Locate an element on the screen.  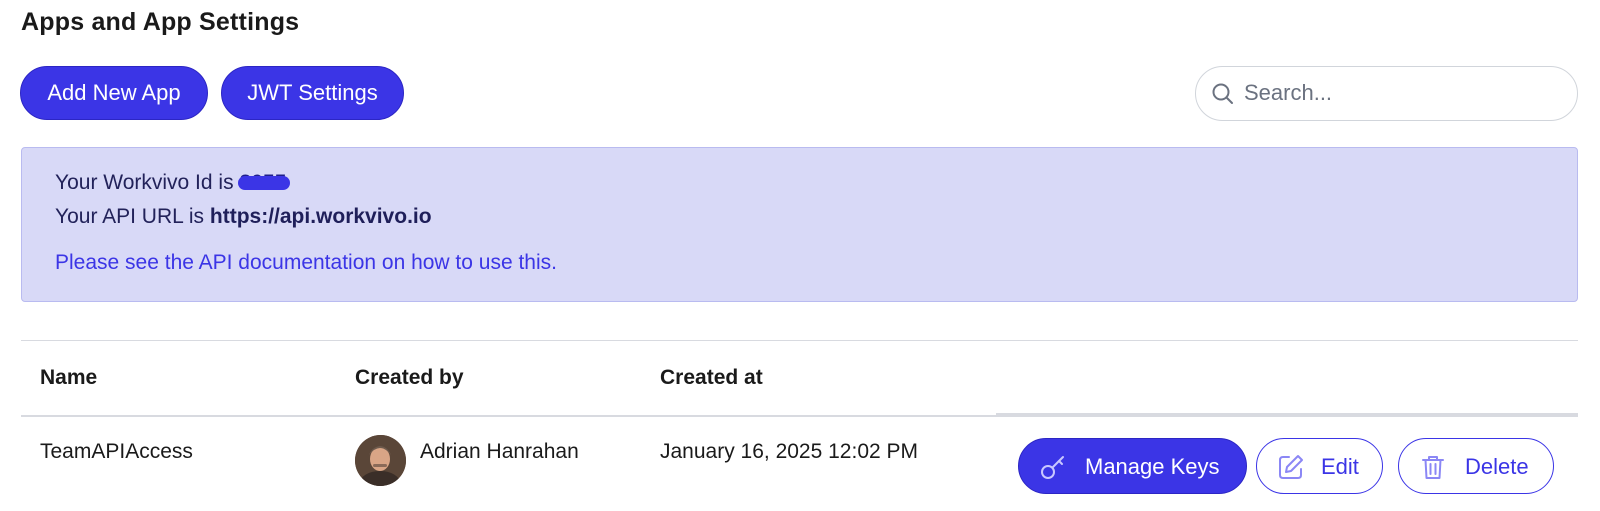
app-name-cell: TeamAPIAccess is located at coordinates (116, 451).